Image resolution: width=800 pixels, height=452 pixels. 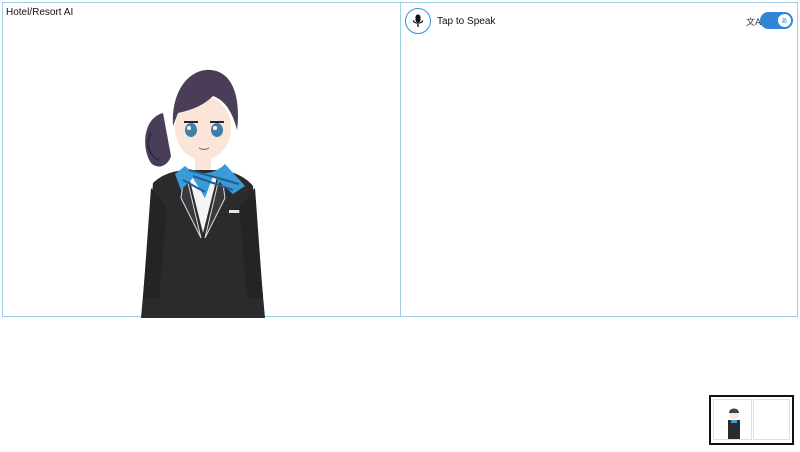 I want to click on preview-thumbnail, so click(x=751, y=420).